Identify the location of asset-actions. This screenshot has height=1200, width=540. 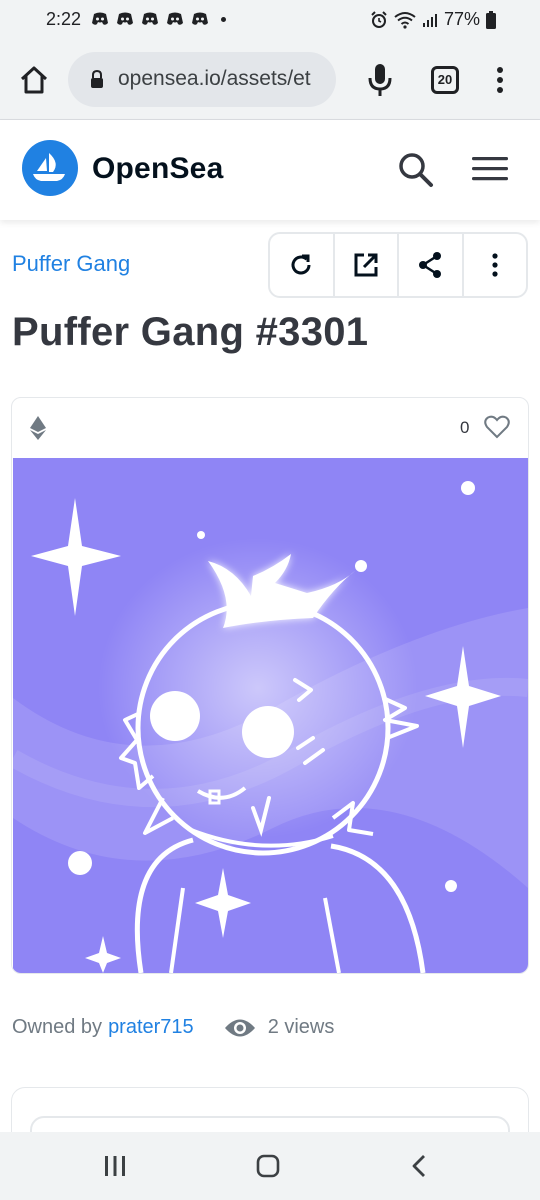
(398, 265).